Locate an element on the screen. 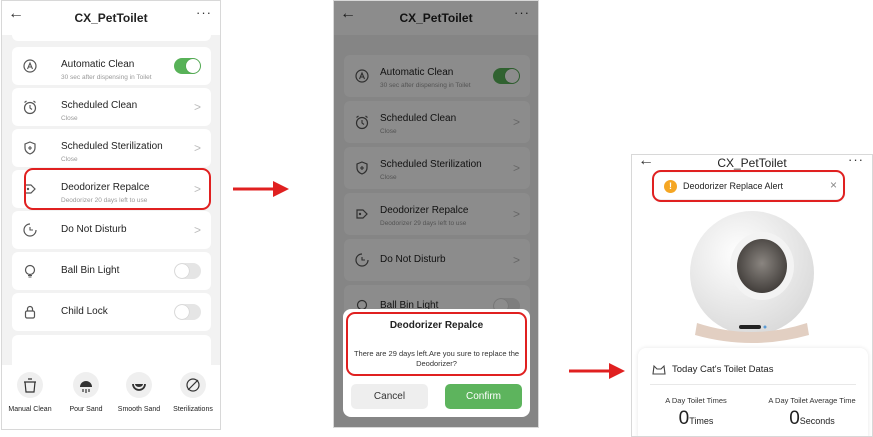 The image size is (873, 437). times-value: 0Times is located at coordinates (696, 419).